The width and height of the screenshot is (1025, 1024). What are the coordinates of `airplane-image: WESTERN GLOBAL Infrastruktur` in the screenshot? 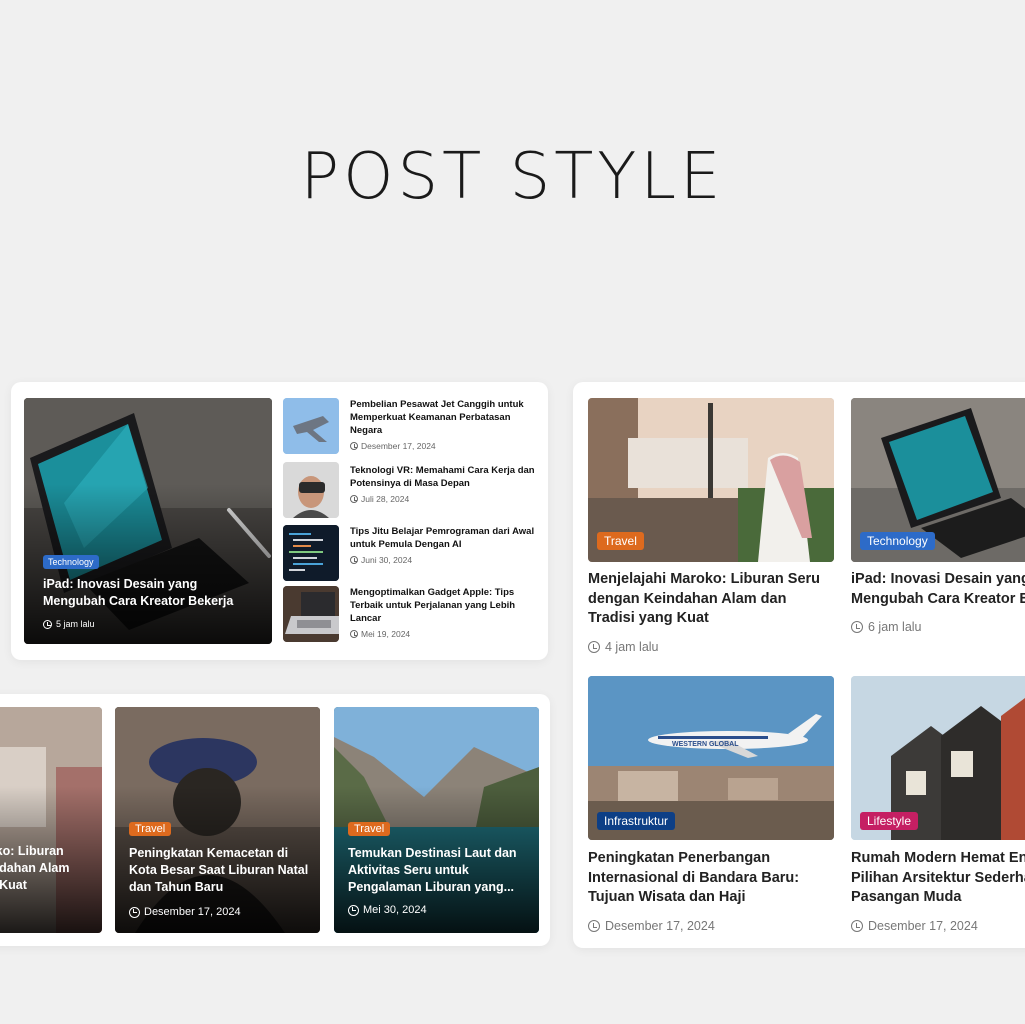 It's located at (711, 758).